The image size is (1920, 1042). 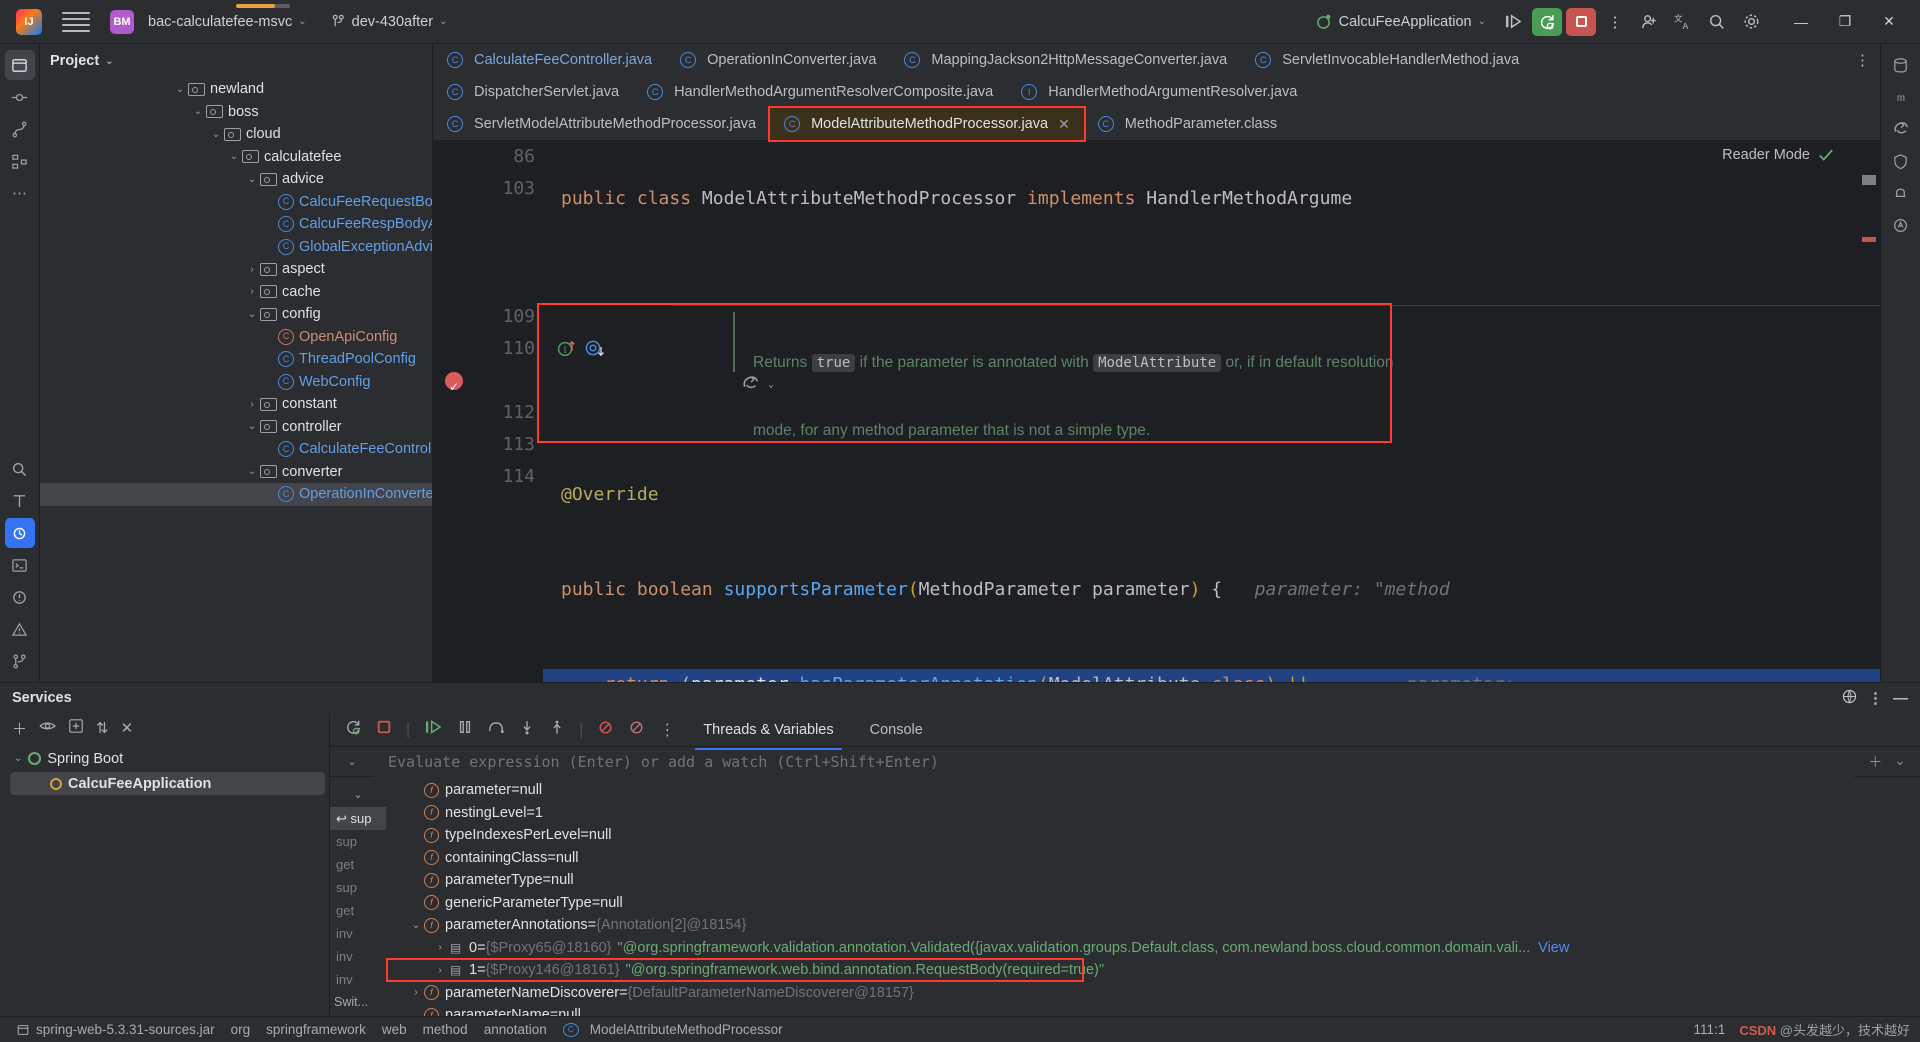 What do you see at coordinates (236, 269) in the screenshot?
I see `tree-item-aspect: › aspect` at bounding box center [236, 269].